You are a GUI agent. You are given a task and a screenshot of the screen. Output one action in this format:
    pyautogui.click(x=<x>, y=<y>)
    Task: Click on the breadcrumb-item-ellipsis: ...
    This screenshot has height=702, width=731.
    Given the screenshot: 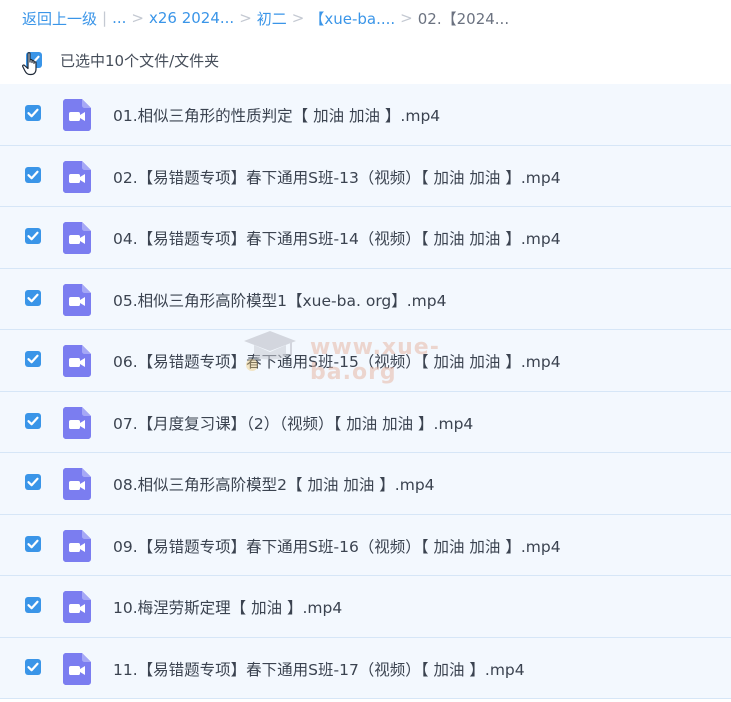 What is the action you would take?
    pyautogui.click(x=119, y=18)
    